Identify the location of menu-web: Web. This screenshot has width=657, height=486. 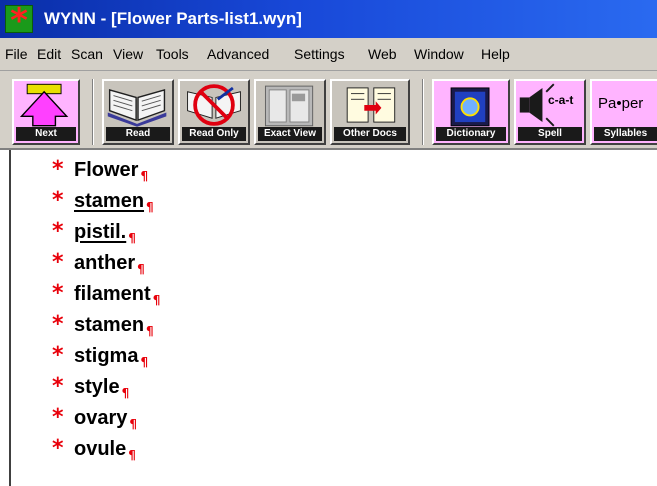
(382, 54).